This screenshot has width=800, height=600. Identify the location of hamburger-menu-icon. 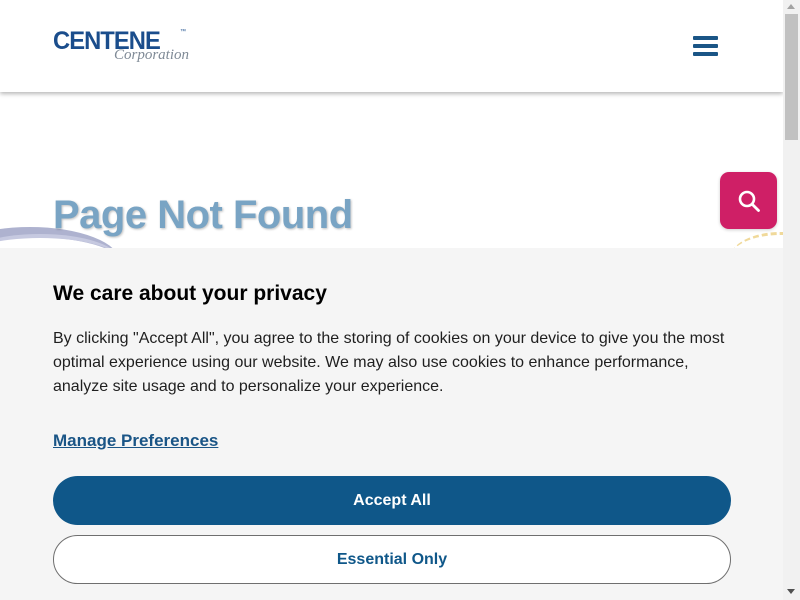
(706, 46).